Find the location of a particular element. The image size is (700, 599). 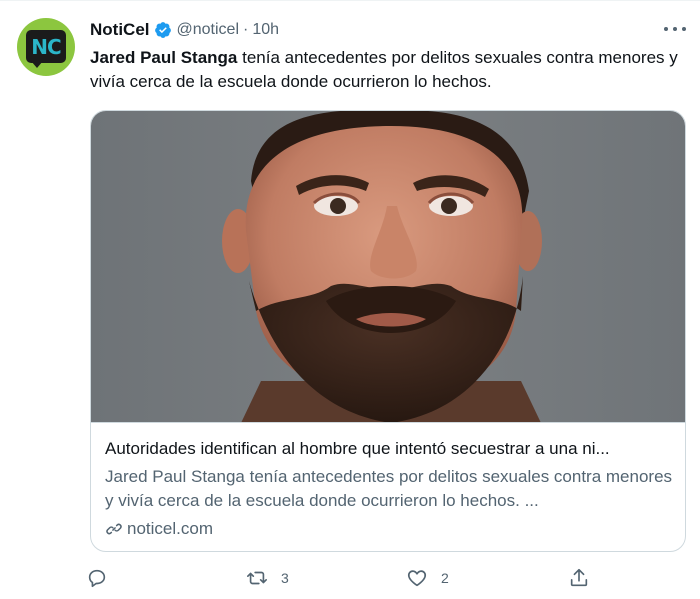

avatar-logo-text: NC is located at coordinates (46, 47).